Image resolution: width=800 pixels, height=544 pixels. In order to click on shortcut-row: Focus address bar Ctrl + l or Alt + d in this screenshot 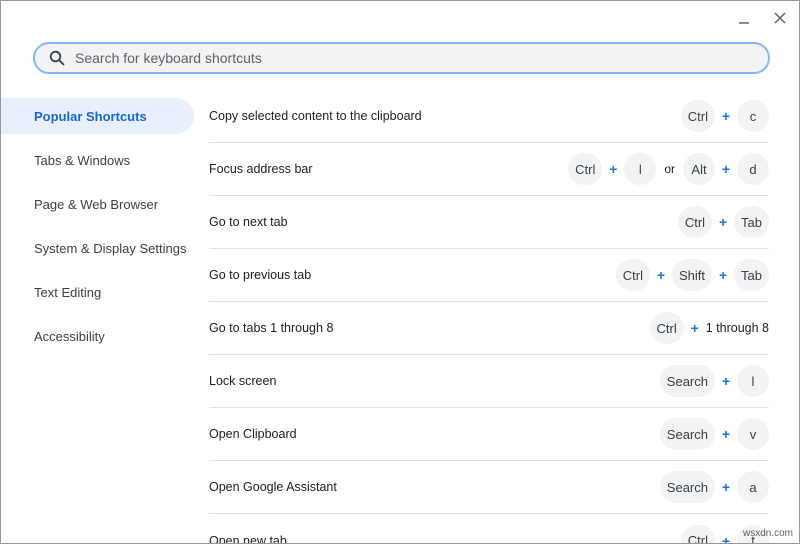, I will do `click(489, 169)`.